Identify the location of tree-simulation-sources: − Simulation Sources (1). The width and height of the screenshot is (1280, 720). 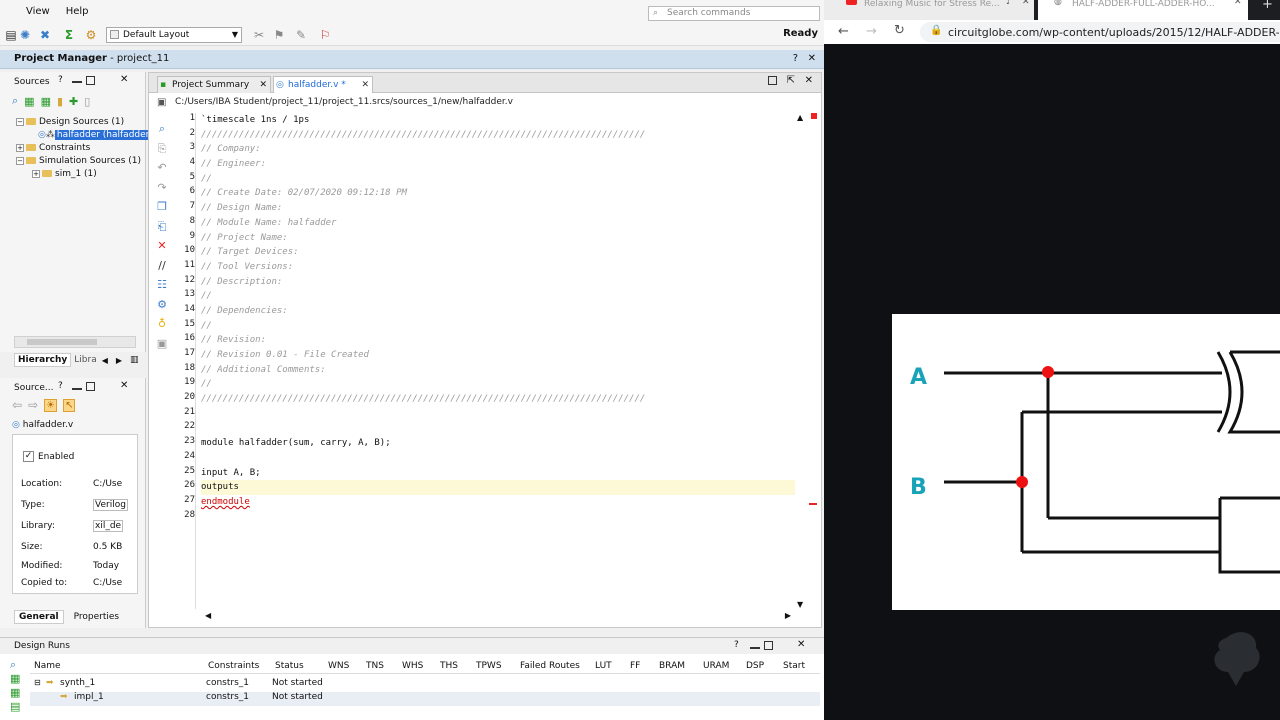
(89, 161).